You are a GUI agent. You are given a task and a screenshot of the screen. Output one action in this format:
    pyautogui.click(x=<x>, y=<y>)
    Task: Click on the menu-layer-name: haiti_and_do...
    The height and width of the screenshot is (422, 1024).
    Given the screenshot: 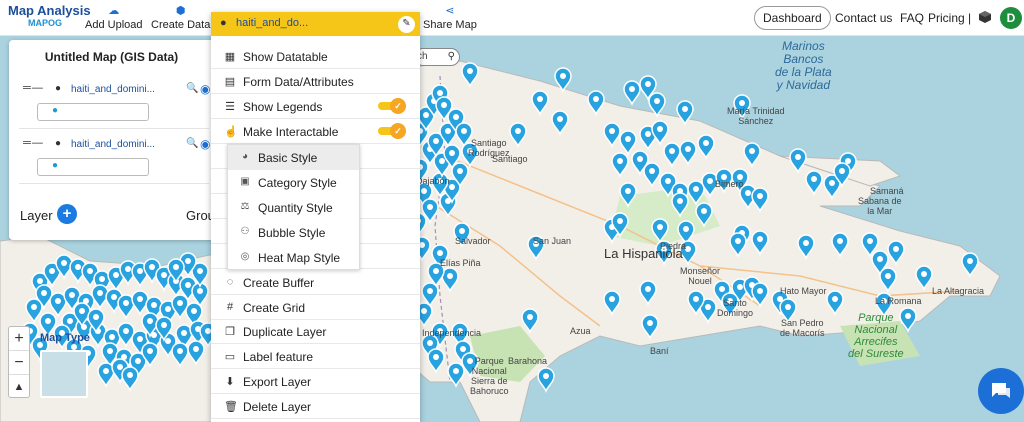 What is the action you would take?
    pyautogui.click(x=272, y=23)
    